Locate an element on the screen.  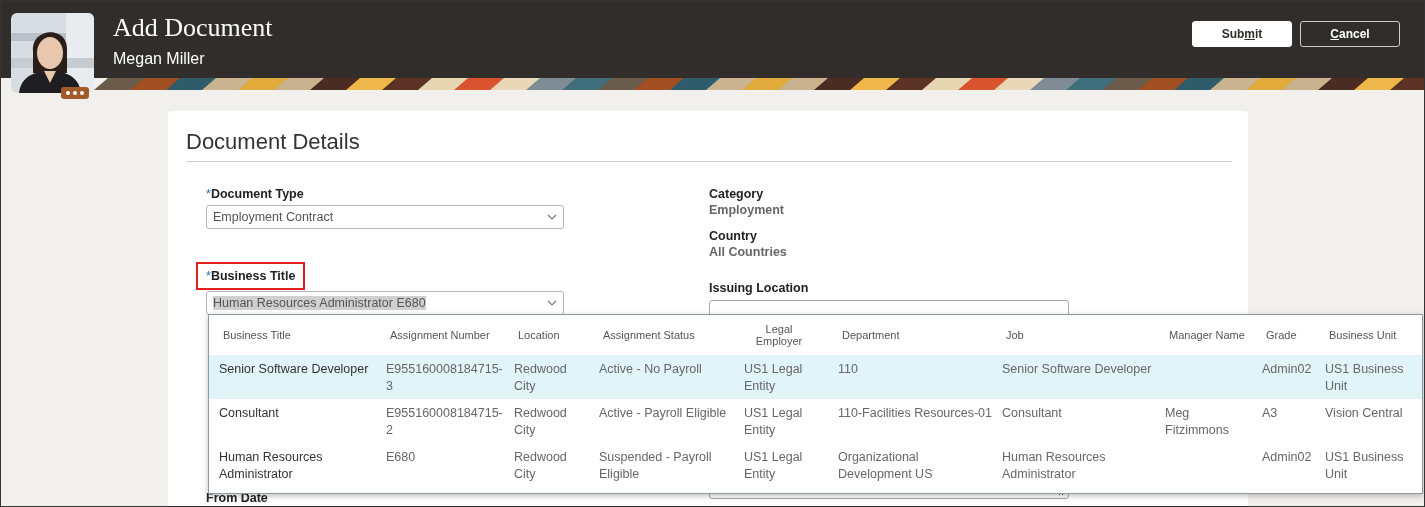
field-label: *Business Title is located at coordinates (251, 276).